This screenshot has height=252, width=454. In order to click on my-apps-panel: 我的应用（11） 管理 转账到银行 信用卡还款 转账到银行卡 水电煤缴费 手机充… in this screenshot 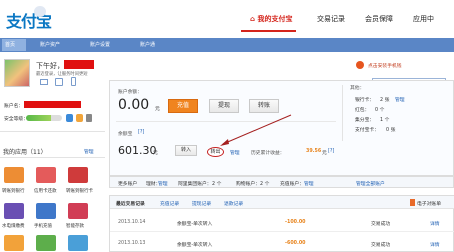, I will do `click(52, 197)`.